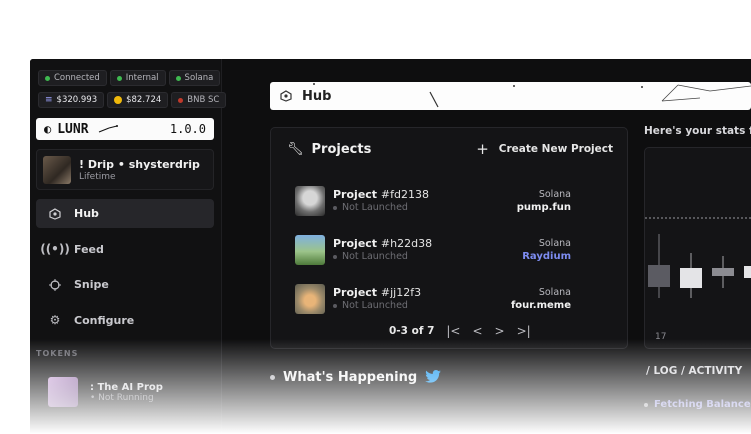  Describe the element at coordinates (57, 353) in the screenshot. I see `tokens-section-label: TOKENS` at that location.